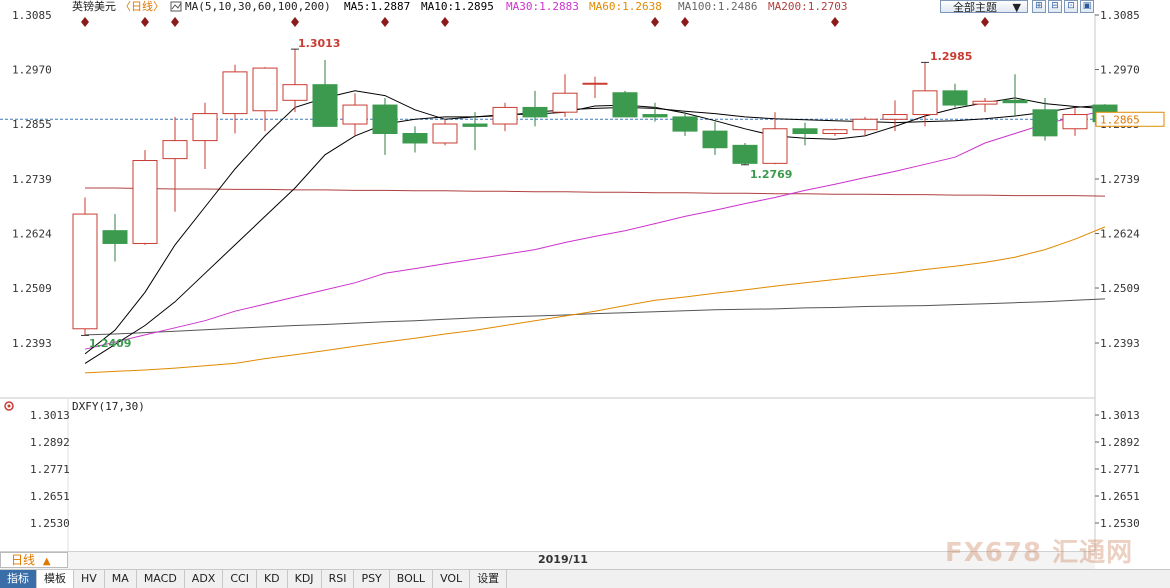 The width and height of the screenshot is (1170, 588). Describe the element at coordinates (1039, 553) in the screenshot. I see `watermark-logo: FX678 汇通网` at that location.